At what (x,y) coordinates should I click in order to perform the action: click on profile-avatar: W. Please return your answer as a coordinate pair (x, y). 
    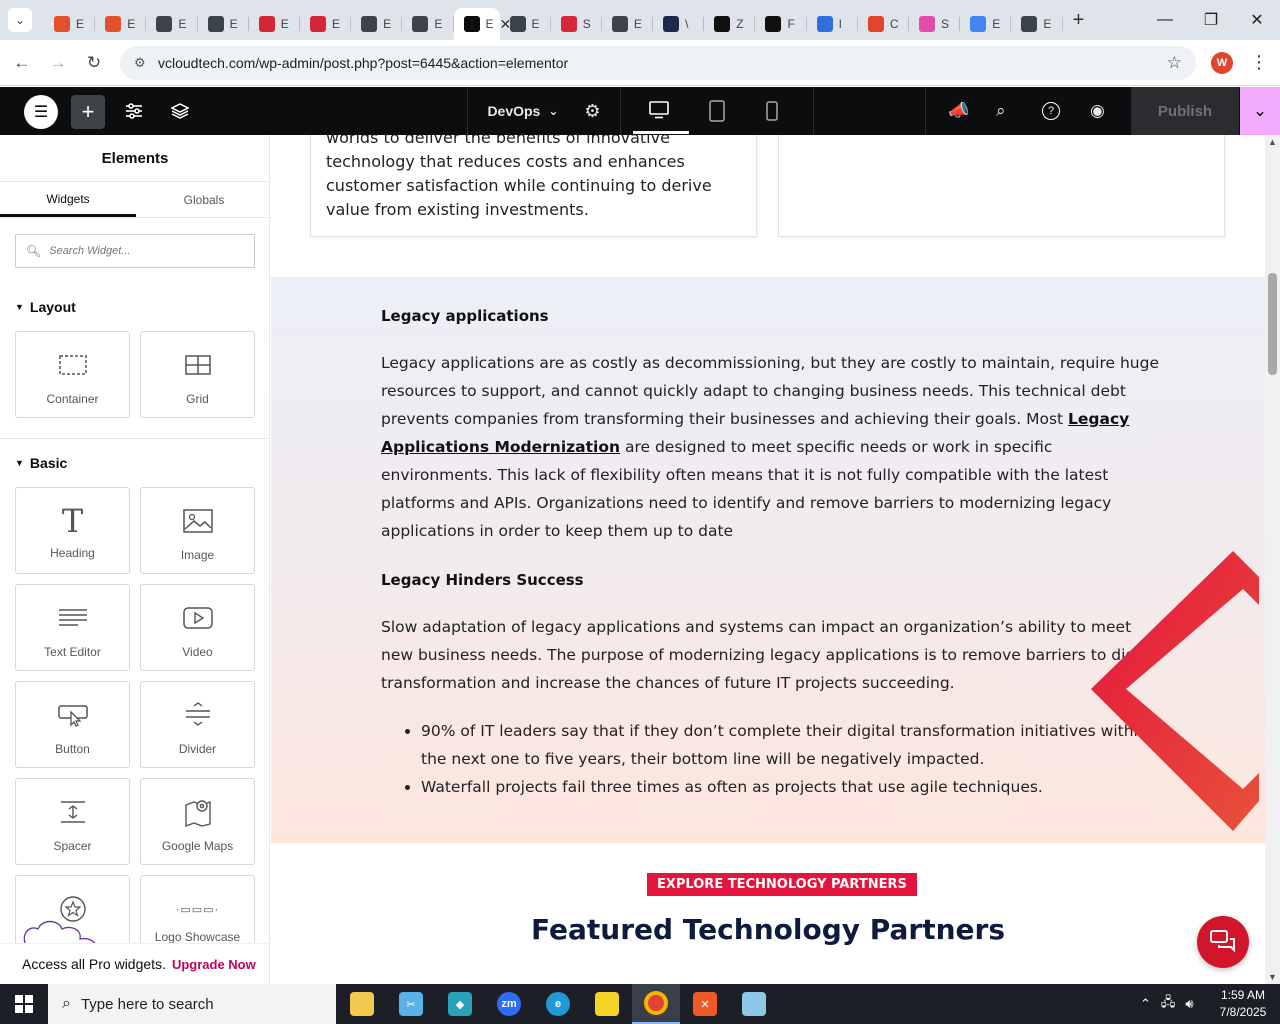
    Looking at the image, I should click on (1222, 63).